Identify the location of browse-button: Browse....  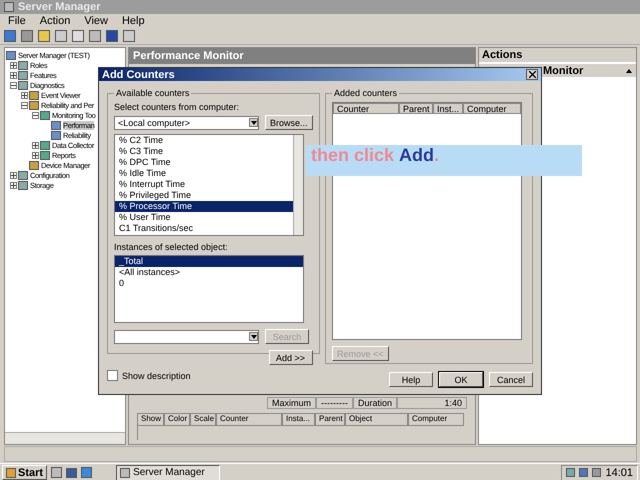
(289, 122).